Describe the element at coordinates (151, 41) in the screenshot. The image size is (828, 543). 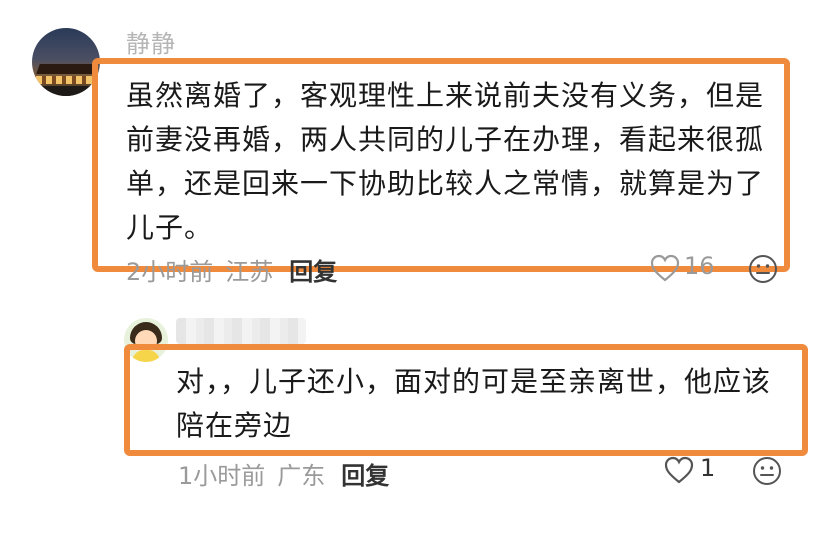
I see `comment-username: 静静` at that location.